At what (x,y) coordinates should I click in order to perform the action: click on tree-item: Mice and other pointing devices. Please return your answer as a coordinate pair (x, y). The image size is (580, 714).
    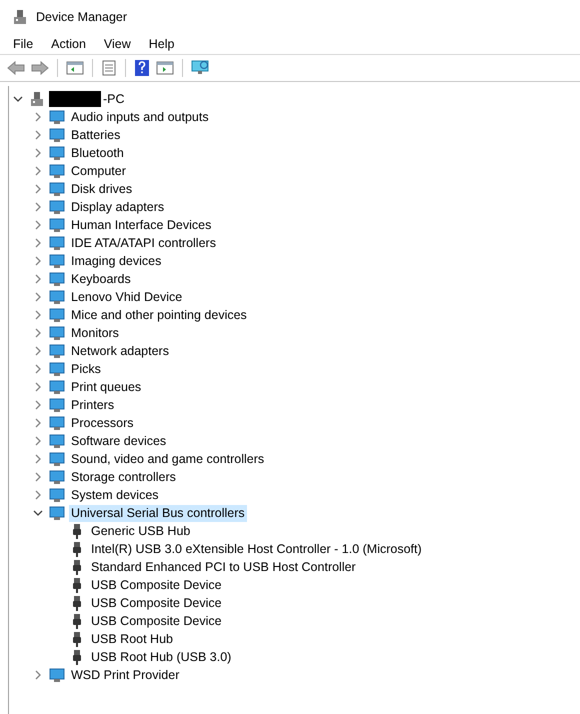
    Looking at the image, I should click on (159, 315).